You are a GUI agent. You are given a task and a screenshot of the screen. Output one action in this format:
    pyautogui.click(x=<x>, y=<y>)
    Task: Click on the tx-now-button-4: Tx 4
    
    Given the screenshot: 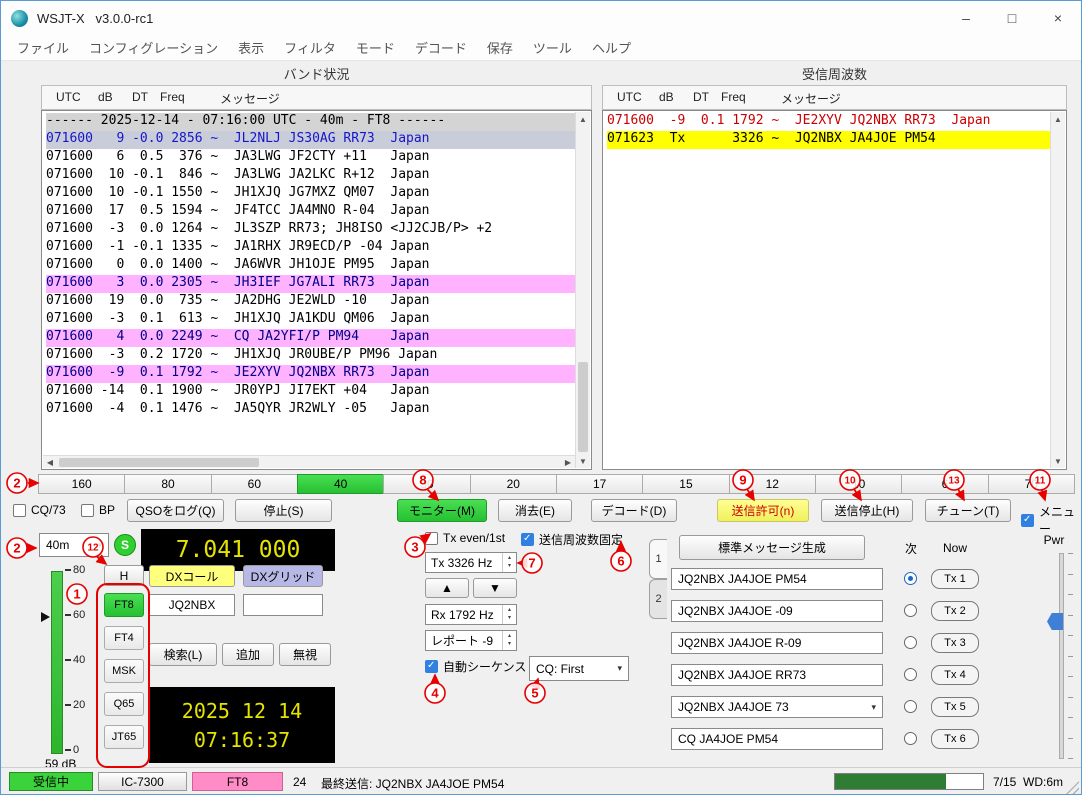 What is the action you would take?
    pyautogui.click(x=955, y=675)
    